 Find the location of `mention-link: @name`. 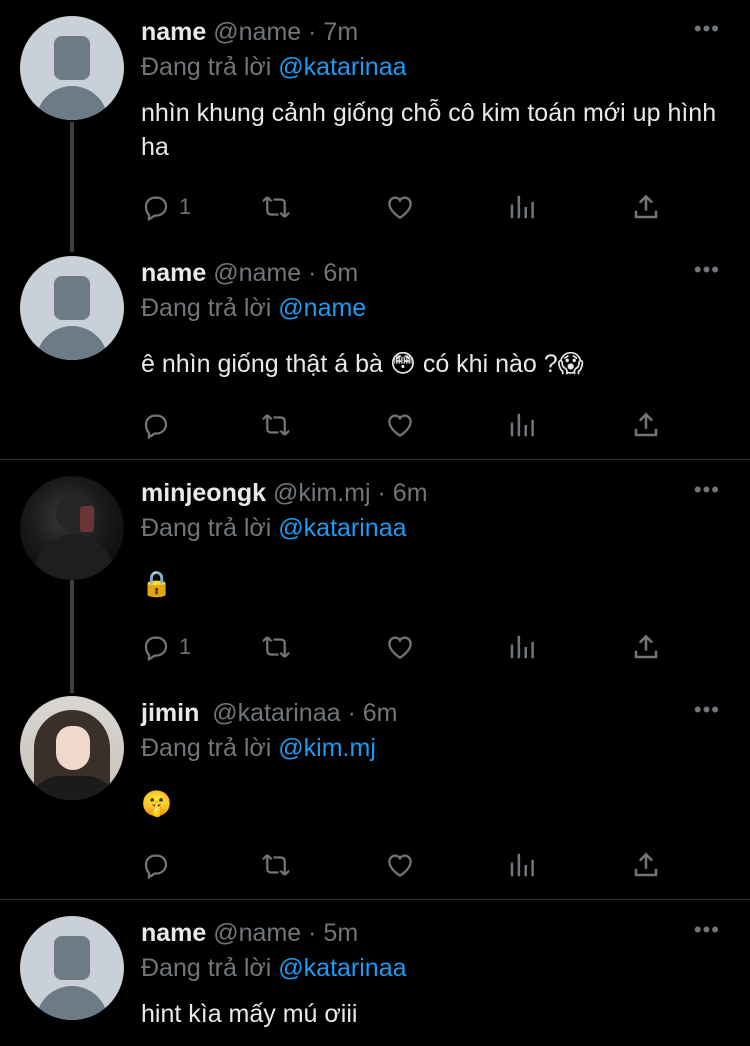

mention-link: @name is located at coordinates (322, 308).